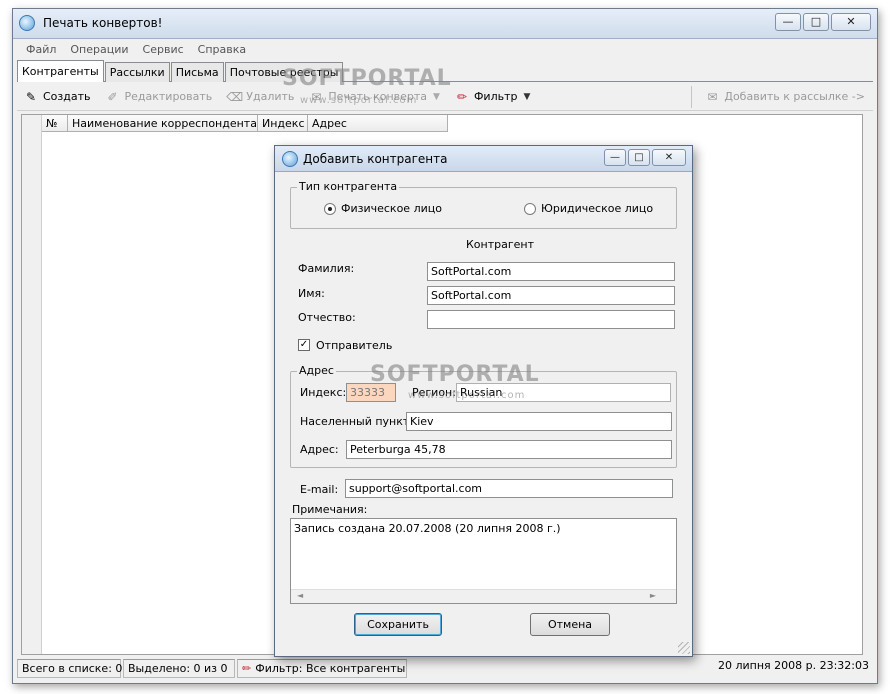 This screenshot has width=890, height=694. I want to click on dialog-minimize-button: —, so click(615, 157).